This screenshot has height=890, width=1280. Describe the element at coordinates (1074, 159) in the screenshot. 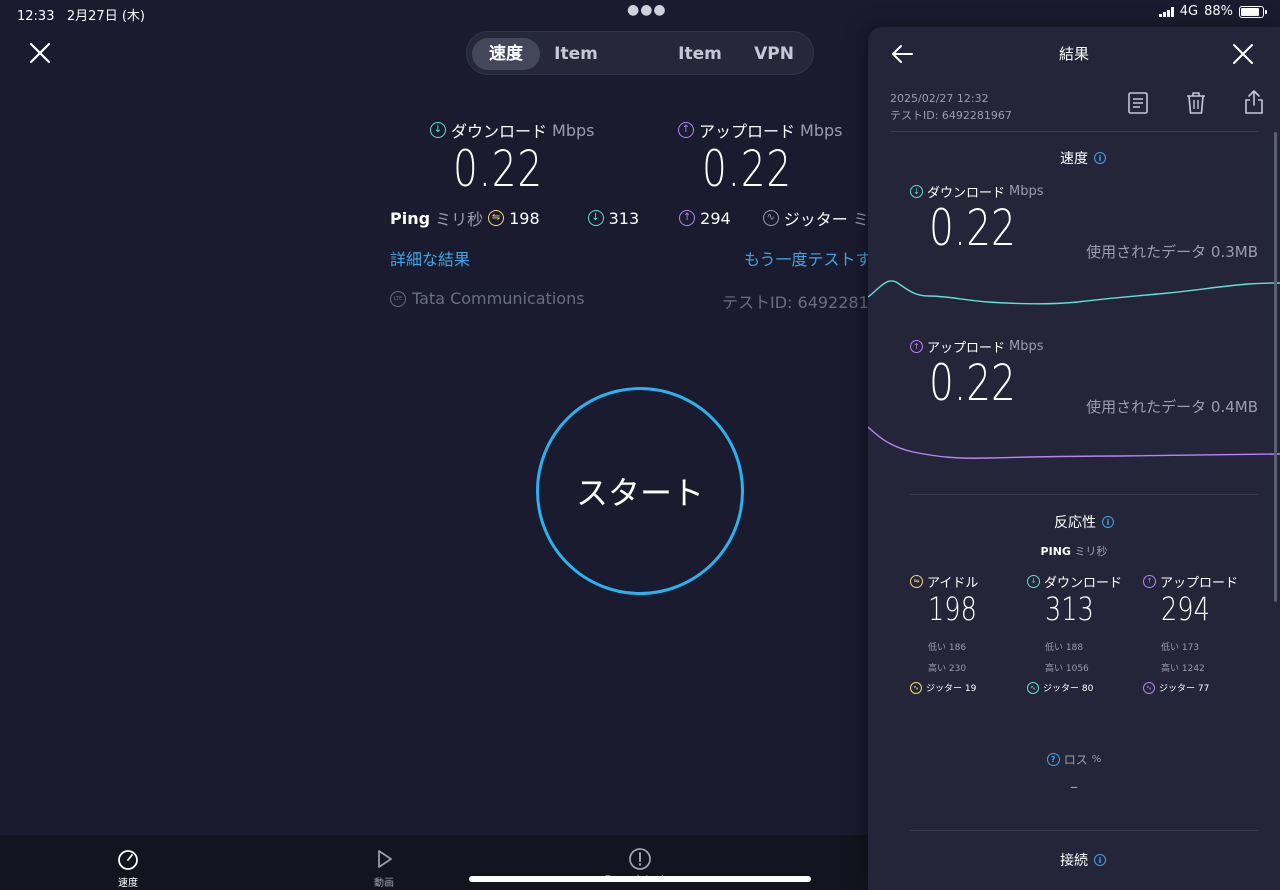

I see `speed-section-label: 速度` at that location.